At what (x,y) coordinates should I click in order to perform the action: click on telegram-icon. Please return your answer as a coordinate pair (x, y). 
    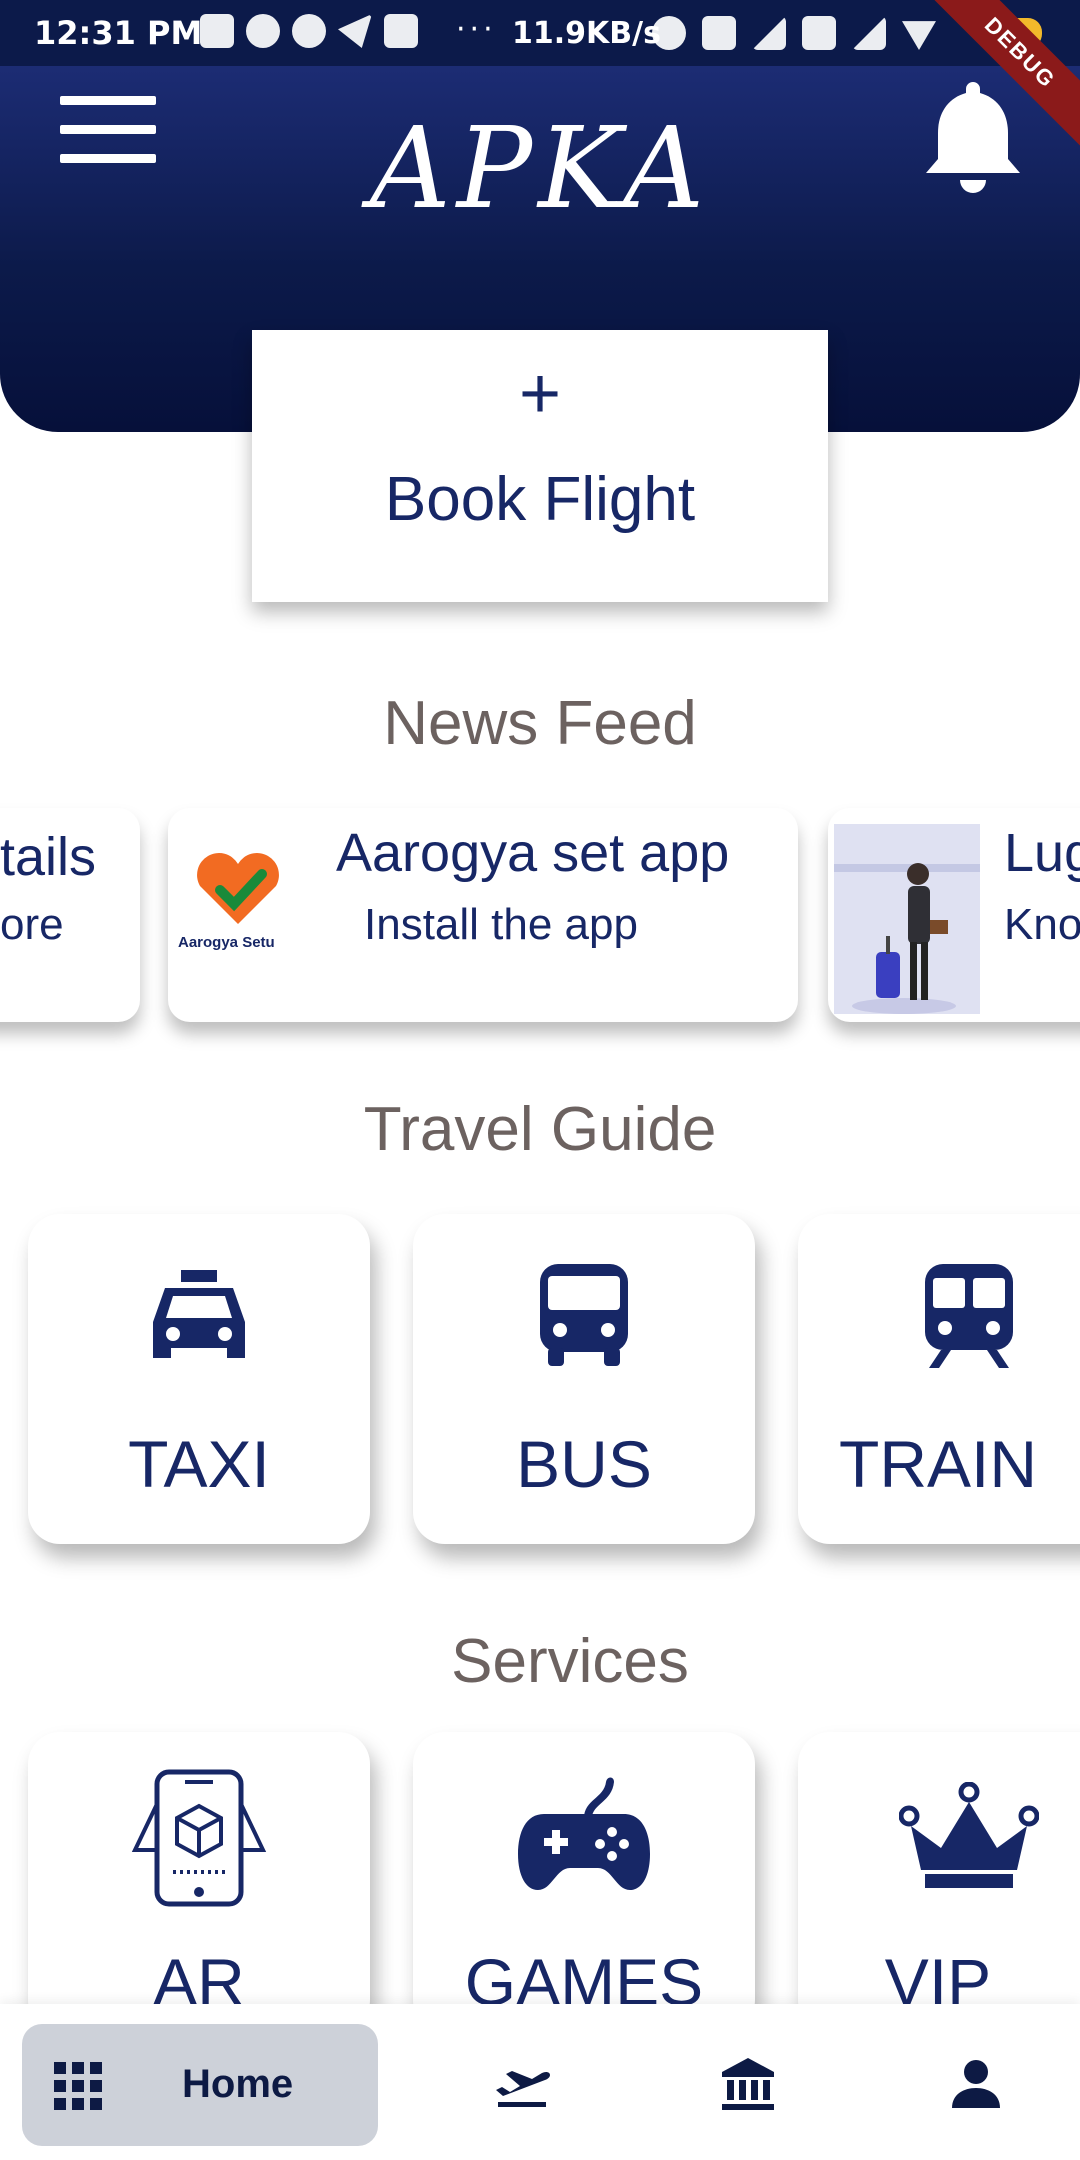
    Looking at the image, I should click on (355, 31).